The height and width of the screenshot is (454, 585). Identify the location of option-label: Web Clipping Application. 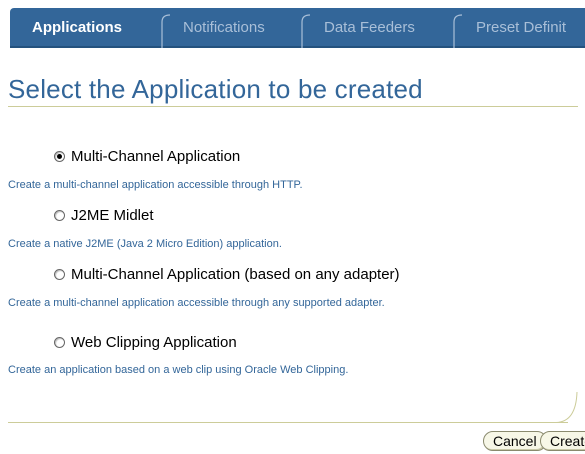
(154, 342).